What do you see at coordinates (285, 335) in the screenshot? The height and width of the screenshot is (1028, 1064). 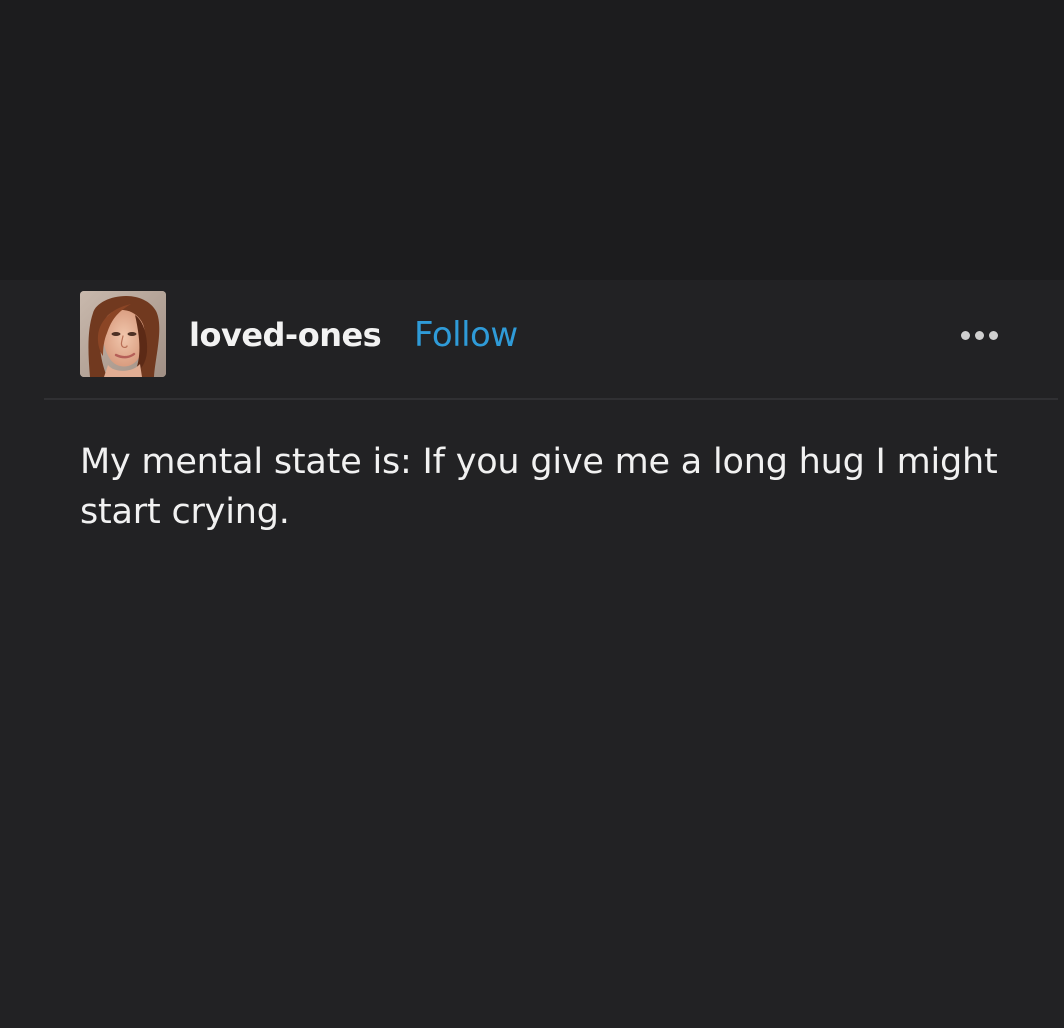 I see `post-username: loved-ones` at bounding box center [285, 335].